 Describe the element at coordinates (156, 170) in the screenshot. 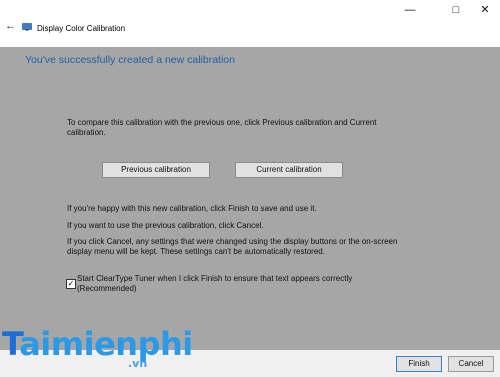

I see `previous-calibration-button: Previous calibration` at that location.